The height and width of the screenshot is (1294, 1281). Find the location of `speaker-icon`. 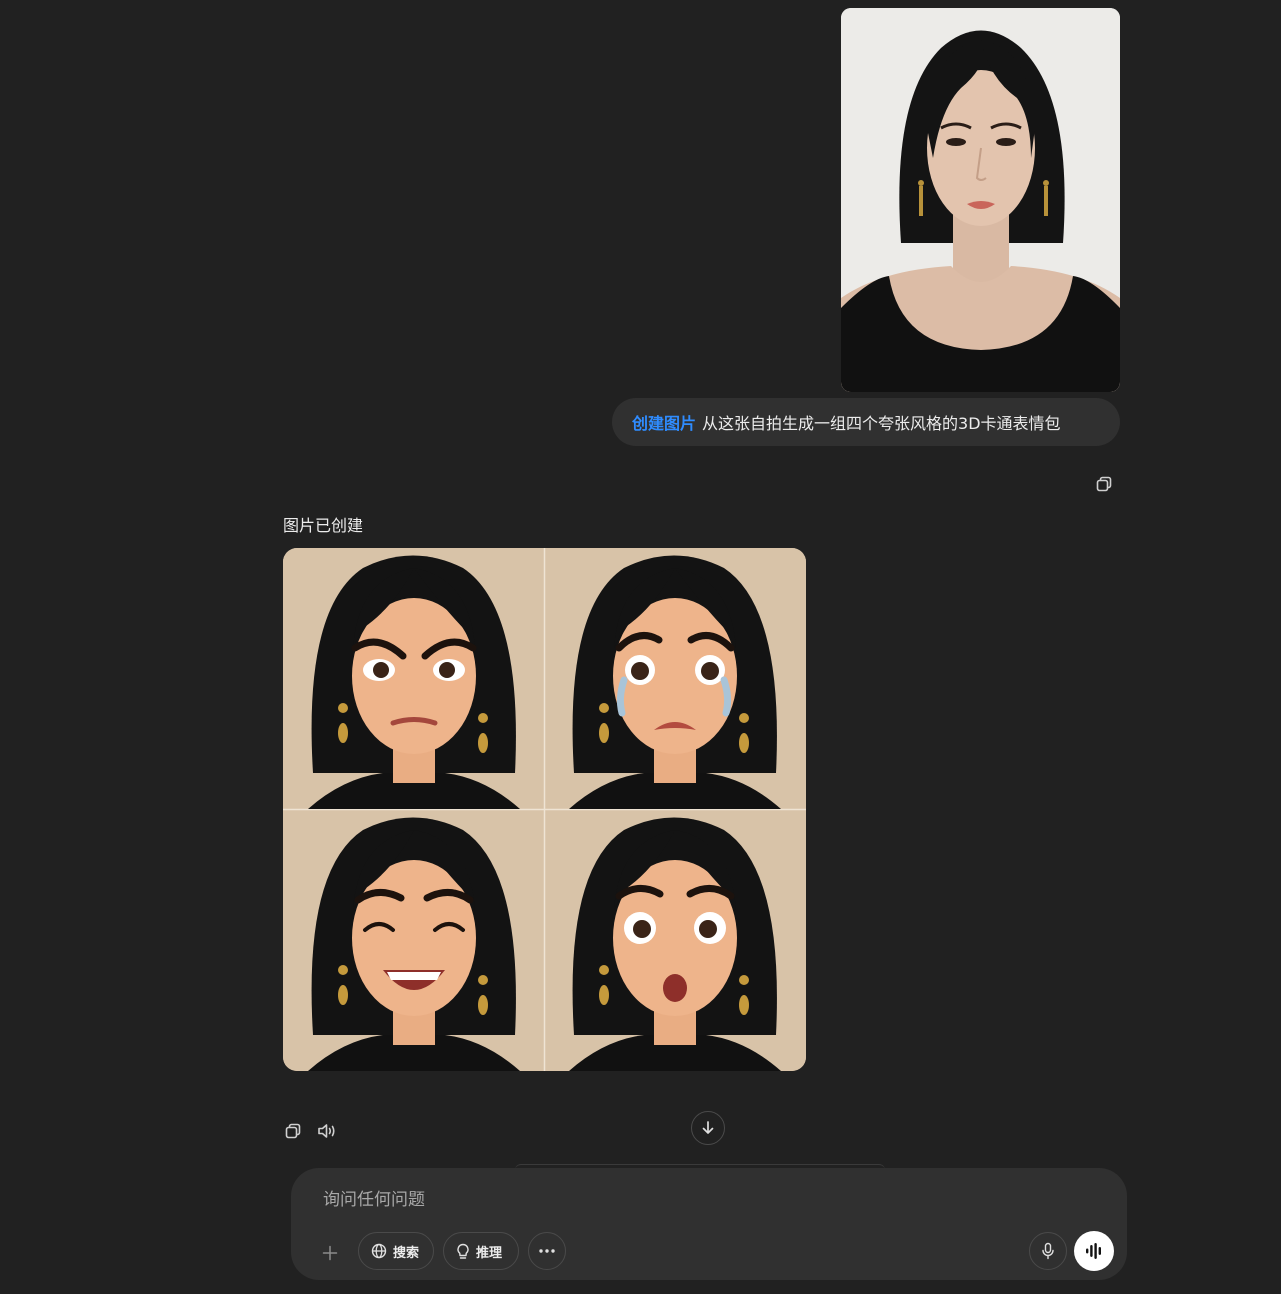

speaker-icon is located at coordinates (326, 1131).